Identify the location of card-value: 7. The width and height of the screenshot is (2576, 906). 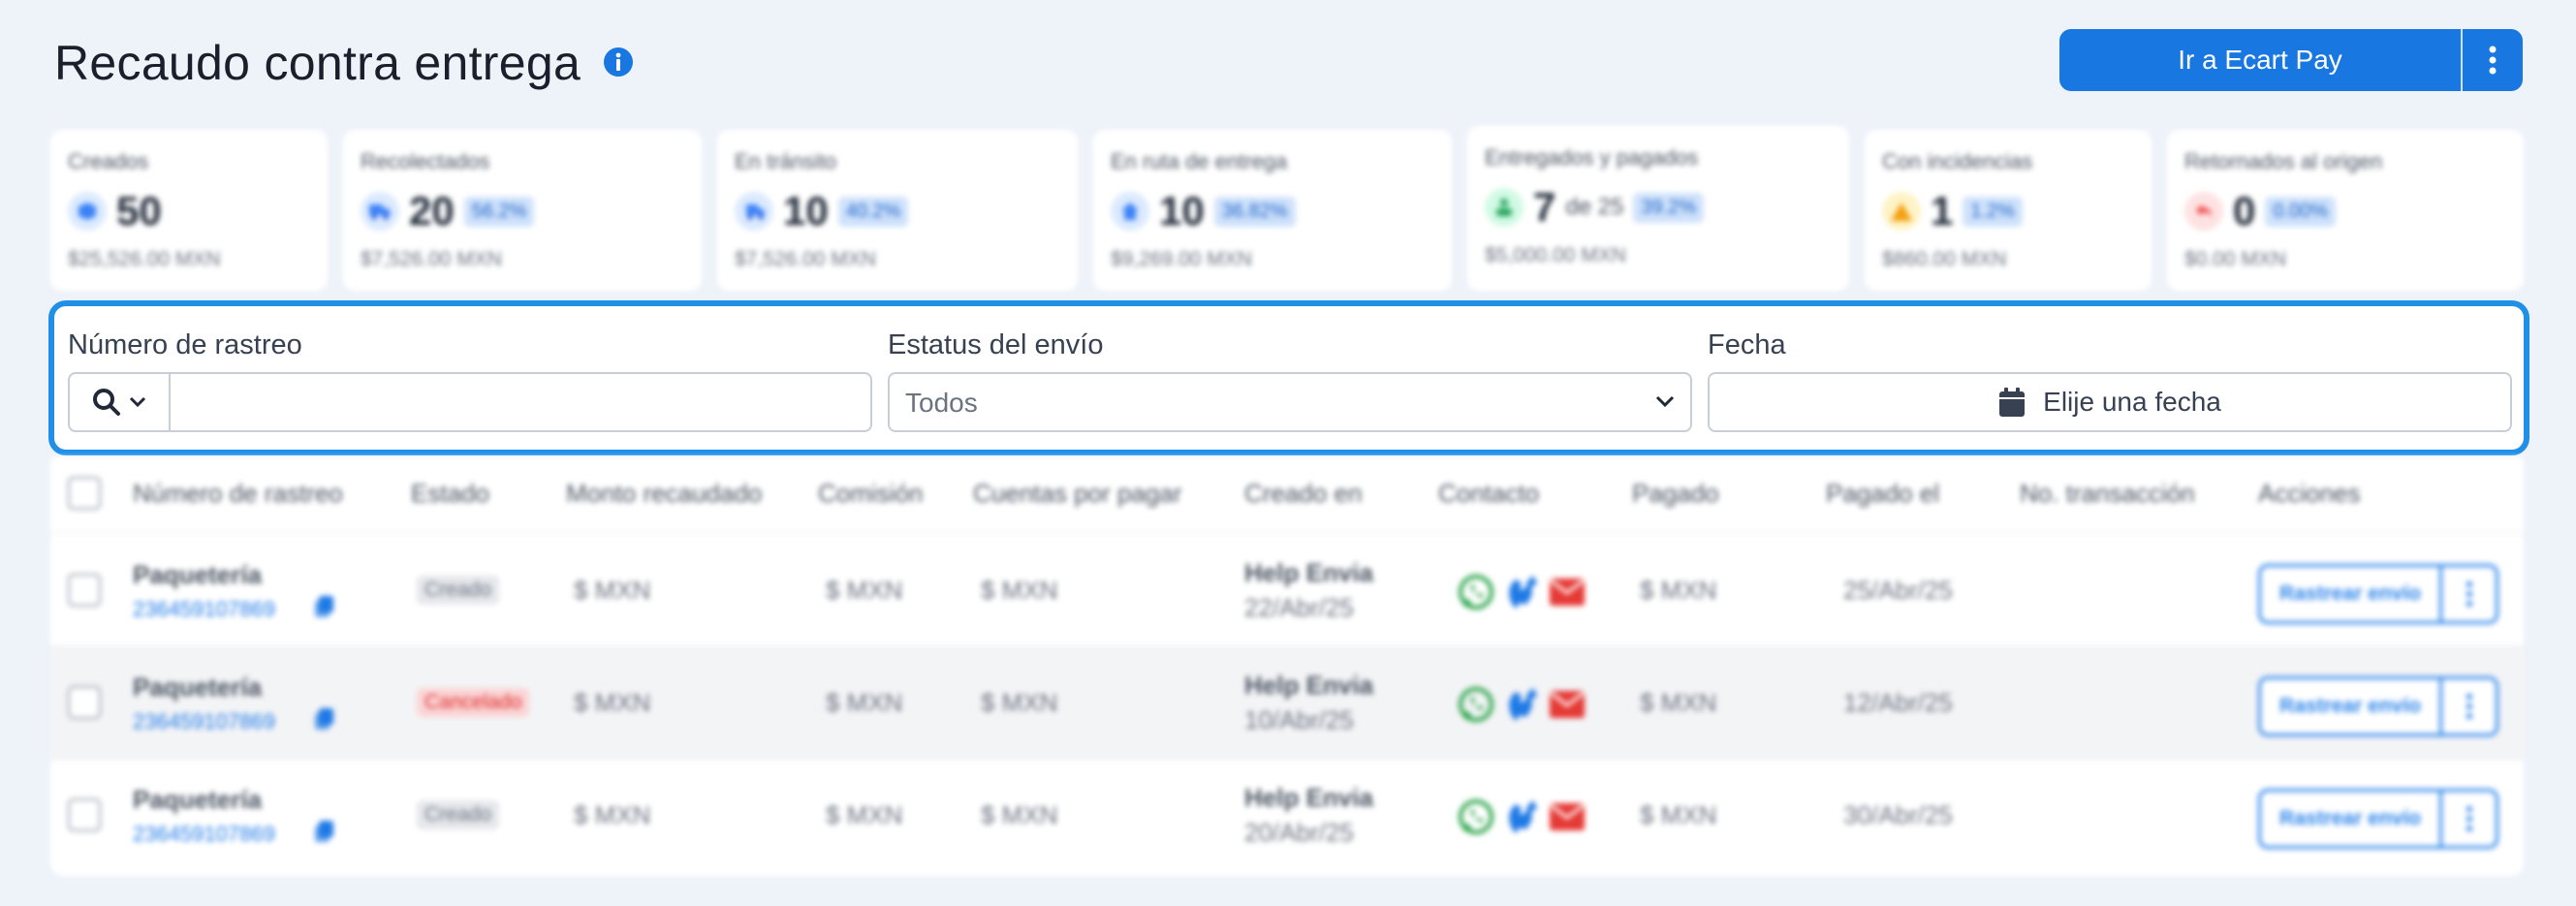
(1544, 207).